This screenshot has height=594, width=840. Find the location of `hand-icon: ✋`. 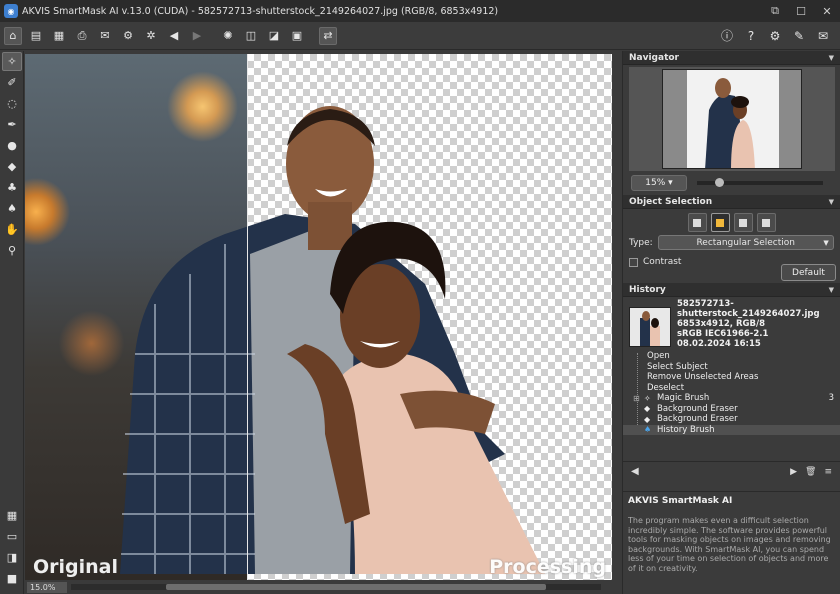

hand-icon: ✋ is located at coordinates (12, 229).